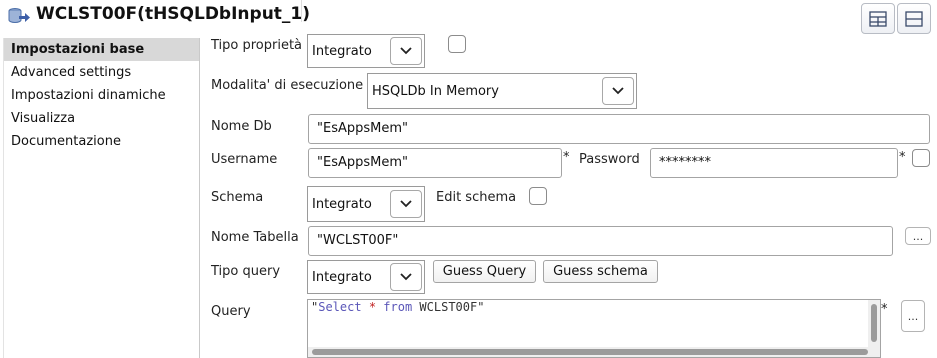 The image size is (937, 358). What do you see at coordinates (101, 72) in the screenshot?
I see `sidebar-item-advanced-settings: Advanced settings` at bounding box center [101, 72].